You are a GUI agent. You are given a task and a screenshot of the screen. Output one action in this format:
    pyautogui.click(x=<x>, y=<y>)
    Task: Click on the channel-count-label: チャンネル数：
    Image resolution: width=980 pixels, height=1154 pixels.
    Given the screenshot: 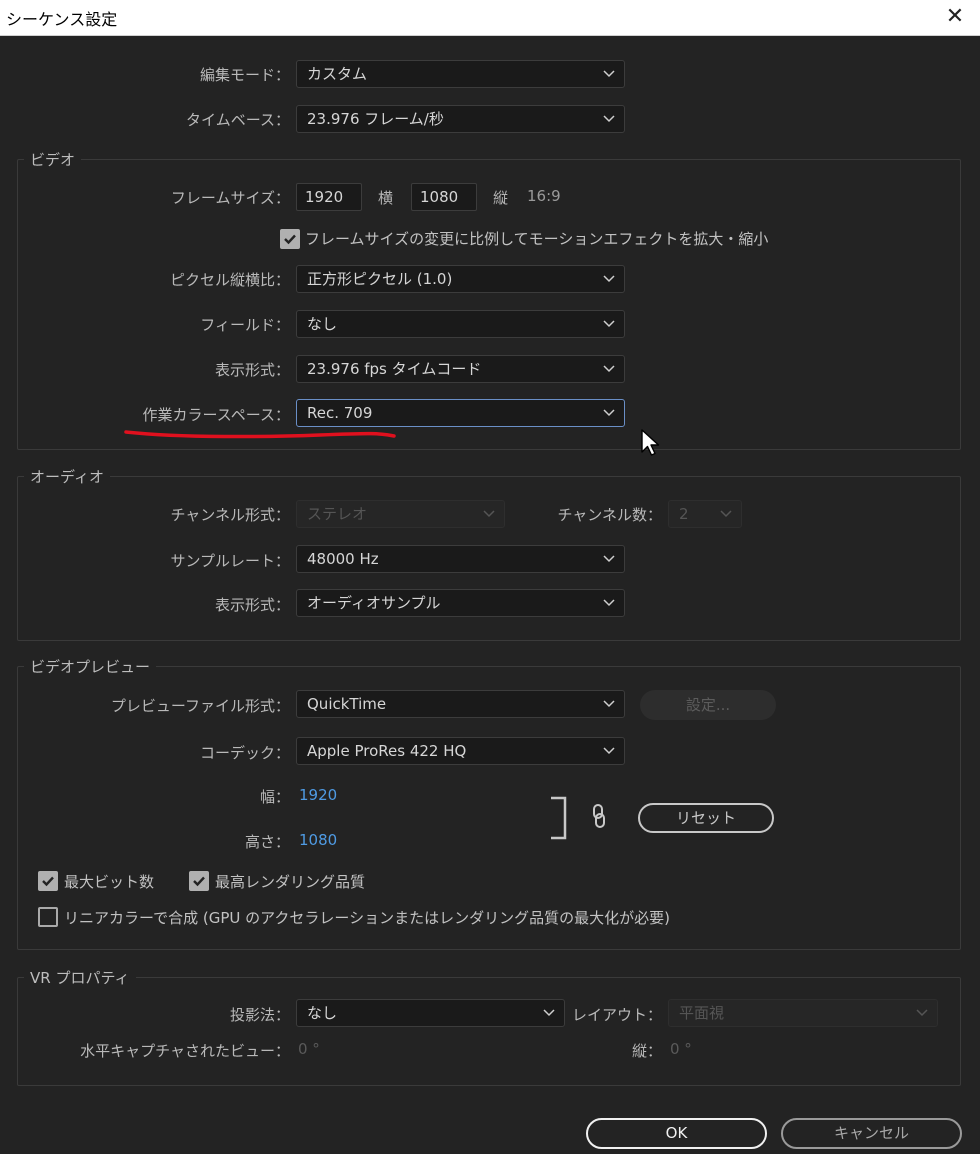 What is the action you would take?
    pyautogui.click(x=609, y=515)
    